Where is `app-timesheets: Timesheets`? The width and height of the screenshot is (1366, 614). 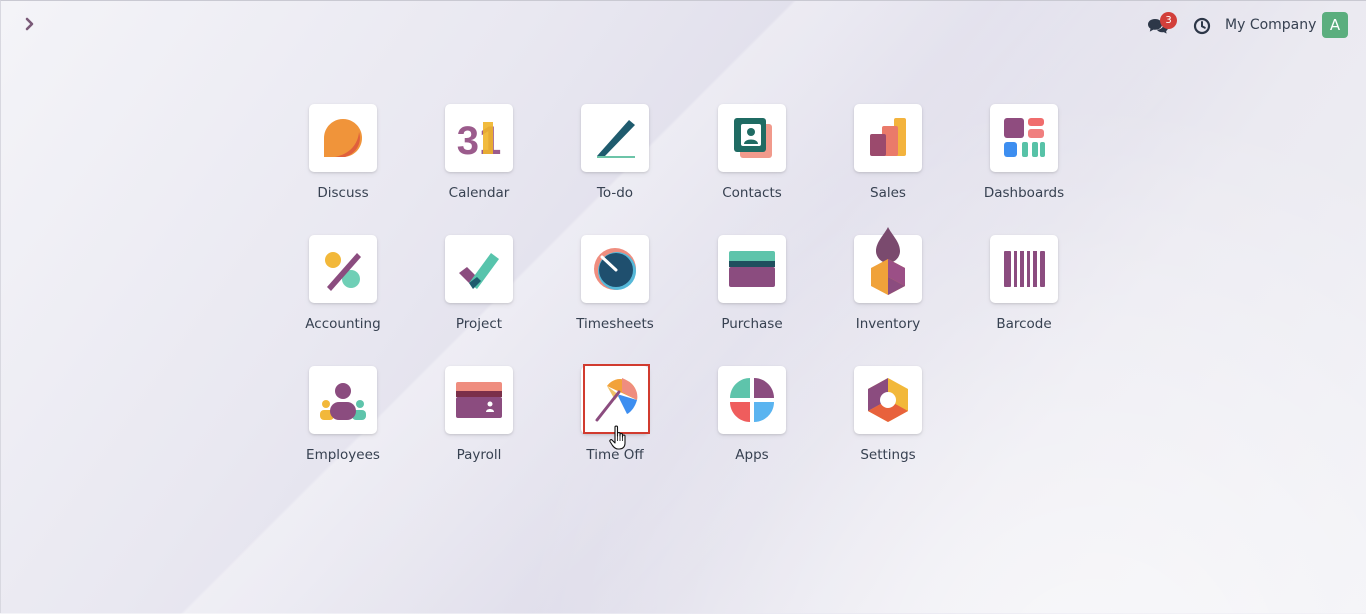
app-timesheets: Timesheets is located at coordinates (615, 295).